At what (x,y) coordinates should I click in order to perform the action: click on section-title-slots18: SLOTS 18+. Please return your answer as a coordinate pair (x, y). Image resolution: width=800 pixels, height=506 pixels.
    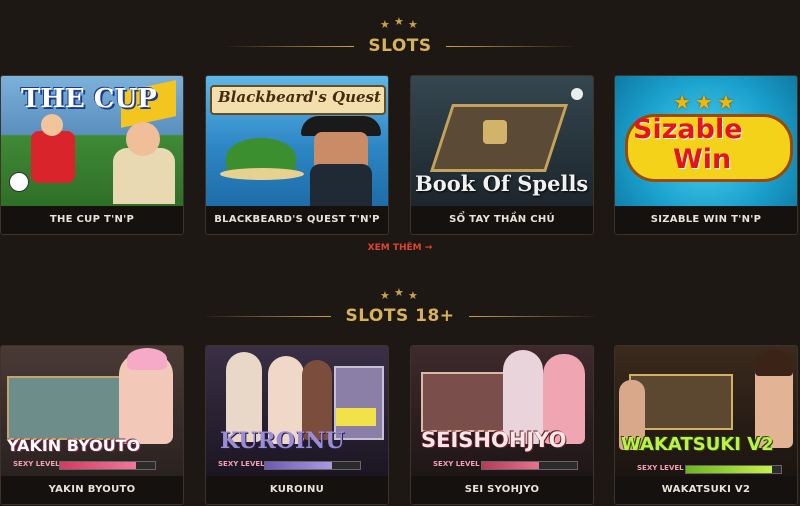
    Looking at the image, I should click on (400, 316).